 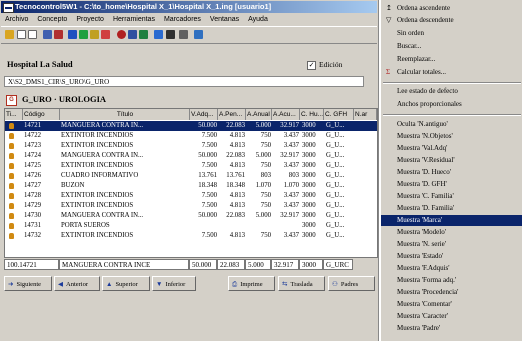 I want to click on menu-ventanas: Ventanas, so click(x=224, y=19).